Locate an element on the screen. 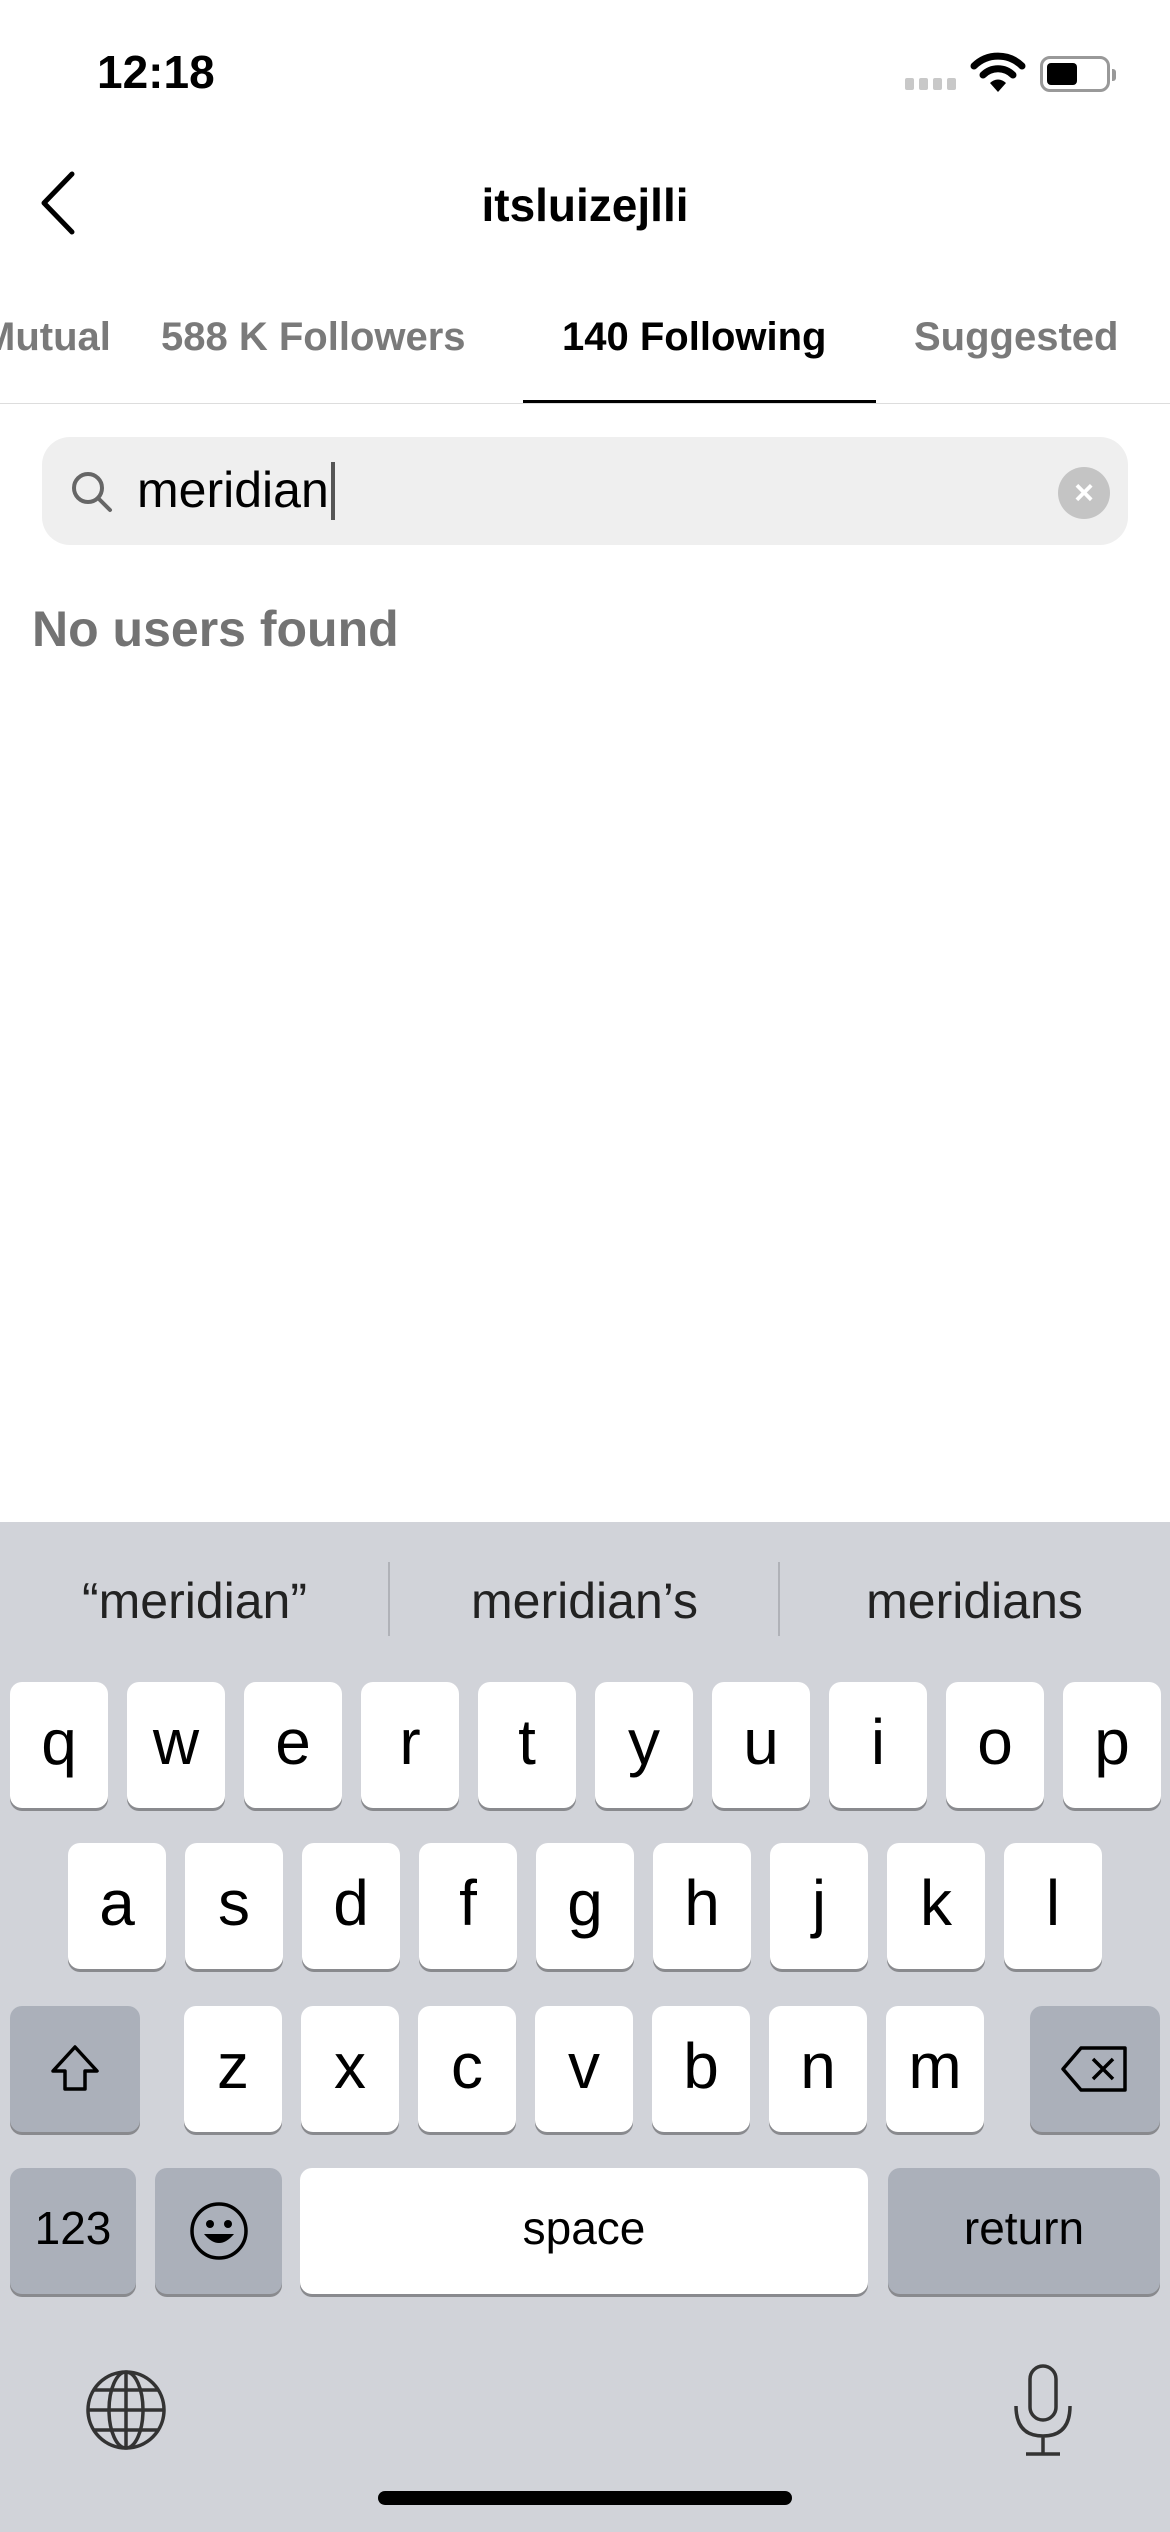 The height and width of the screenshot is (2532, 1170). tab-suggested: Suggested is located at coordinates (1016, 337).